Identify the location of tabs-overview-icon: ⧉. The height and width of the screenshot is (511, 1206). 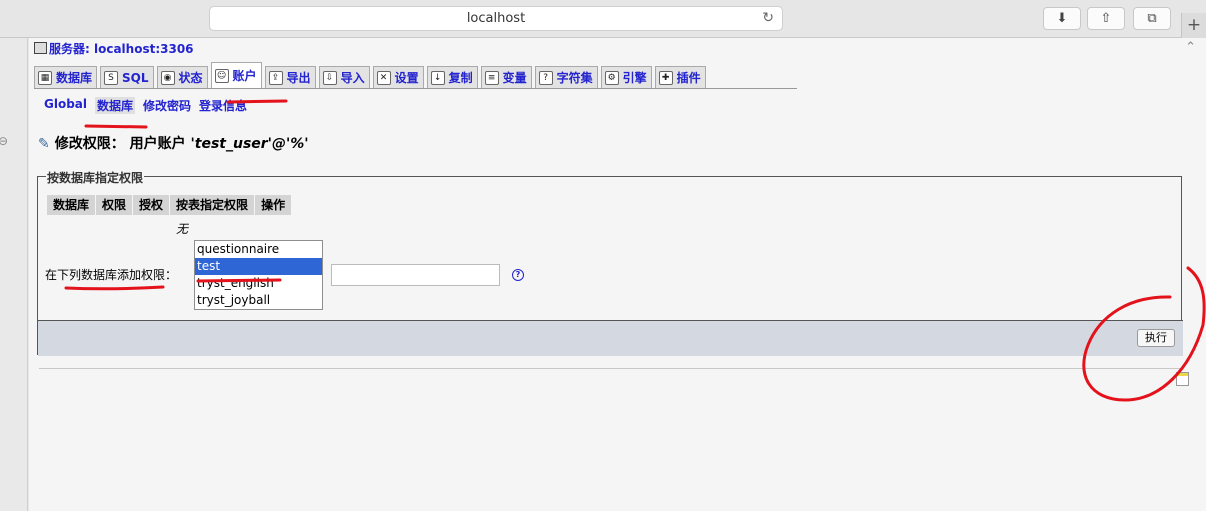
(1152, 18).